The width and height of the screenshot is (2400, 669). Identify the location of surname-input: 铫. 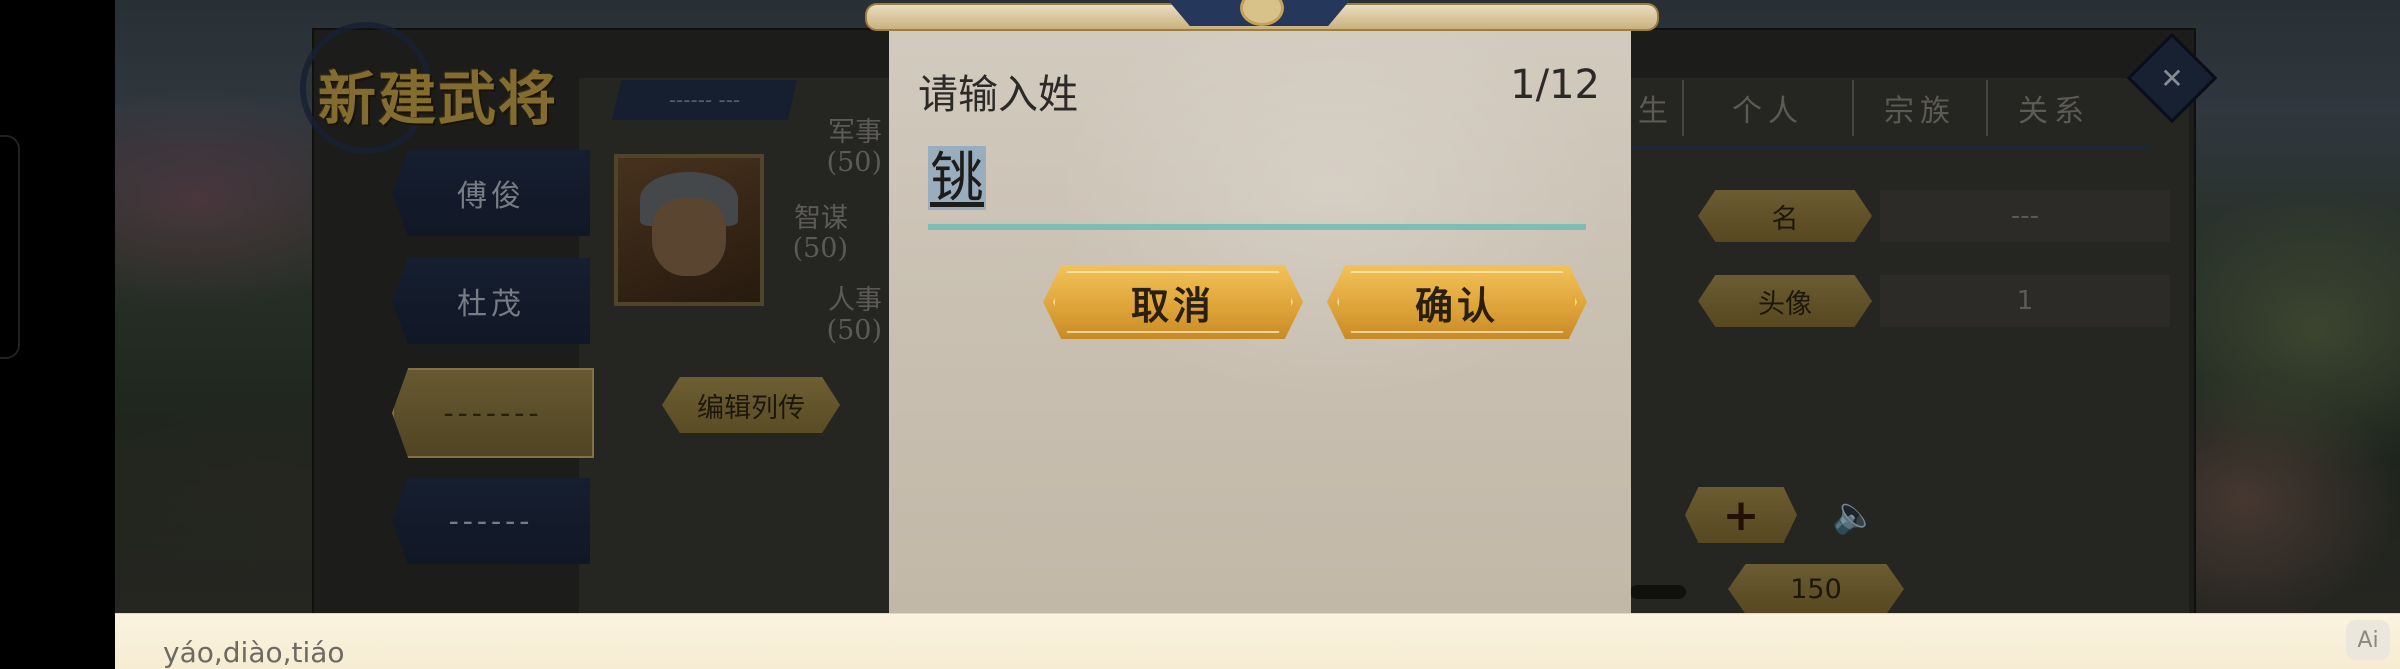
(1258, 184).